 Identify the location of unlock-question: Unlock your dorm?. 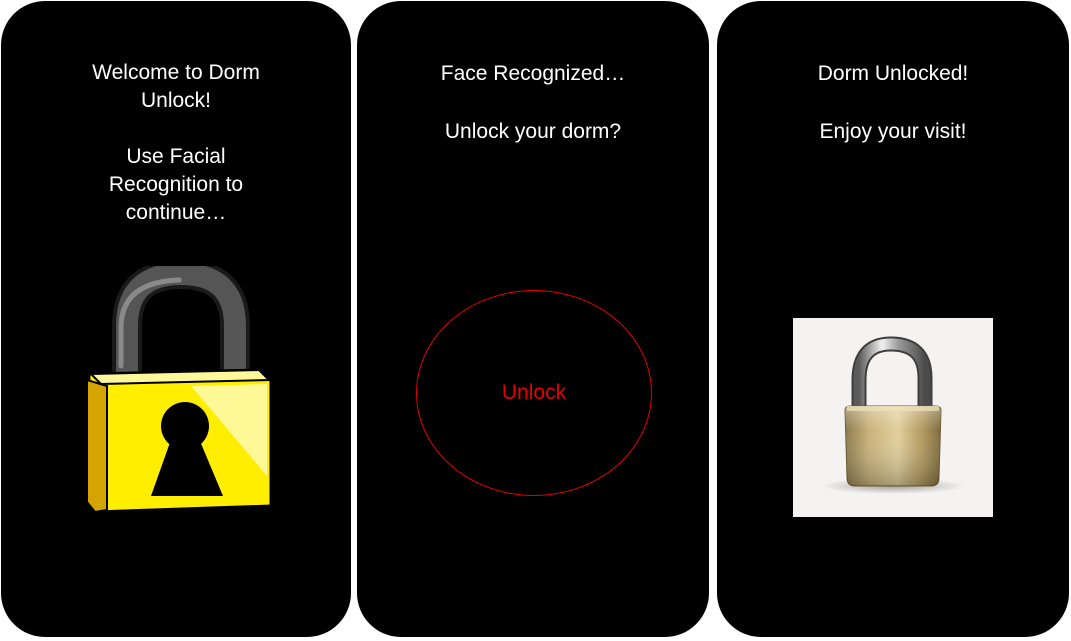
(533, 131).